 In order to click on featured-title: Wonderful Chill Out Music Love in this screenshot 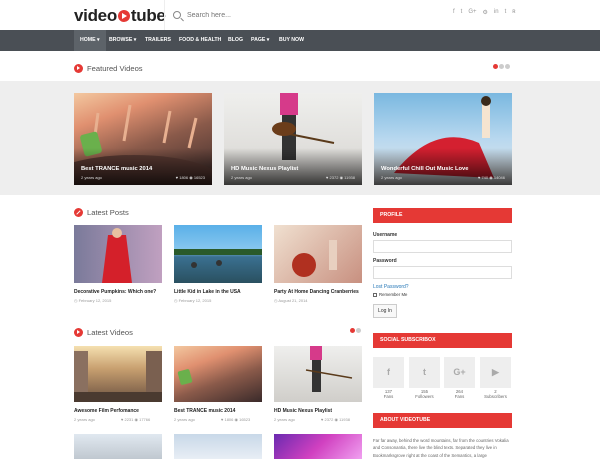, I will do `click(425, 169)`.